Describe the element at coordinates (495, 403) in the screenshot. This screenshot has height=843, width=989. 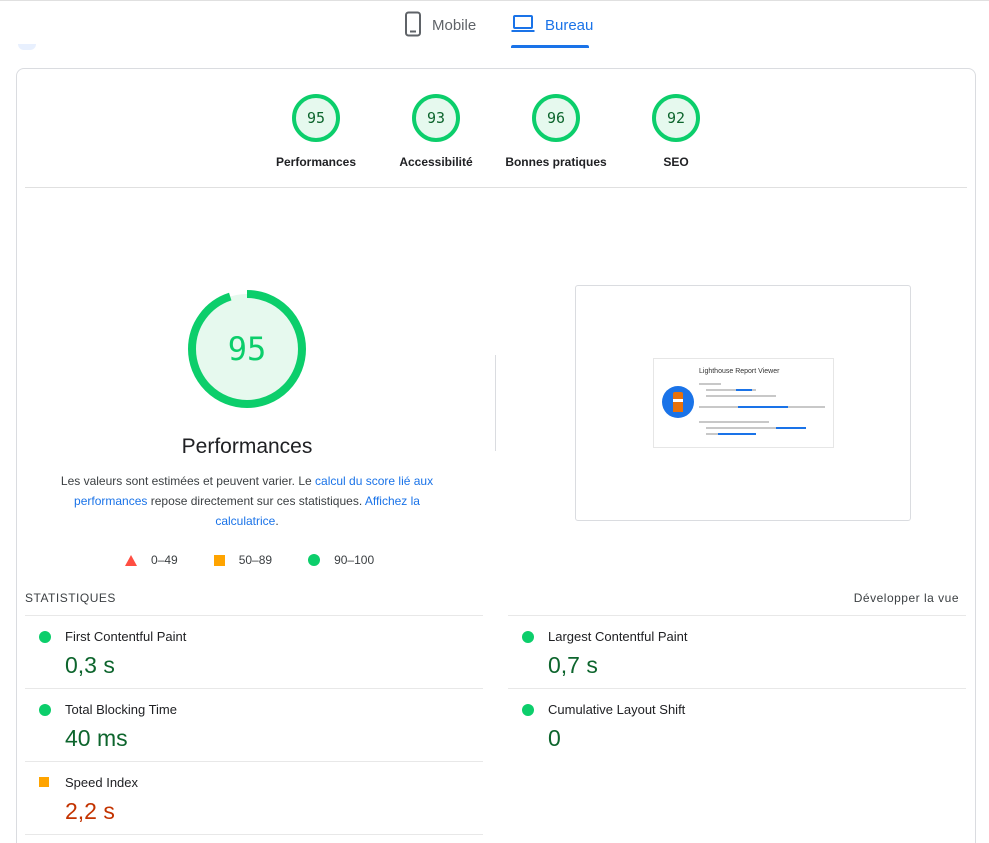
I see `vertical-divider` at that location.